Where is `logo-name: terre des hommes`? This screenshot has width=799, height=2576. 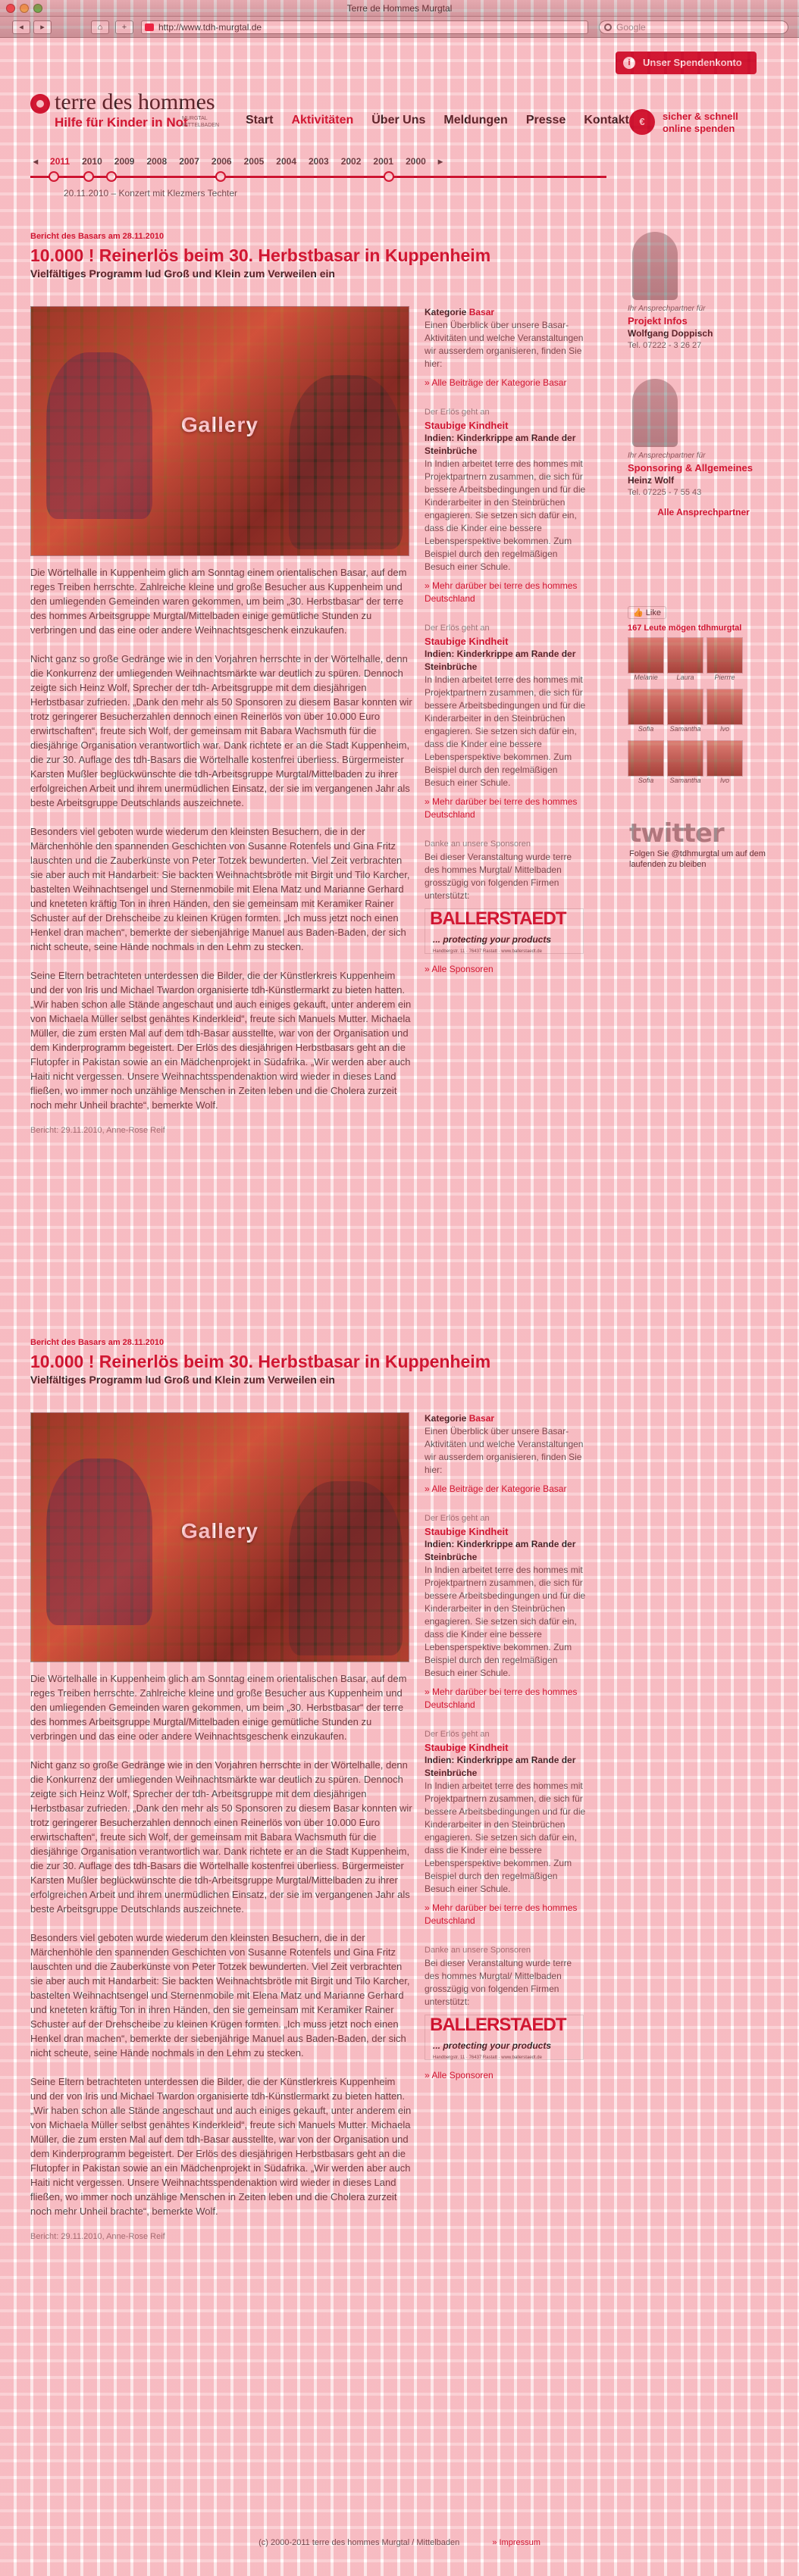 logo-name: terre des hommes is located at coordinates (135, 101).